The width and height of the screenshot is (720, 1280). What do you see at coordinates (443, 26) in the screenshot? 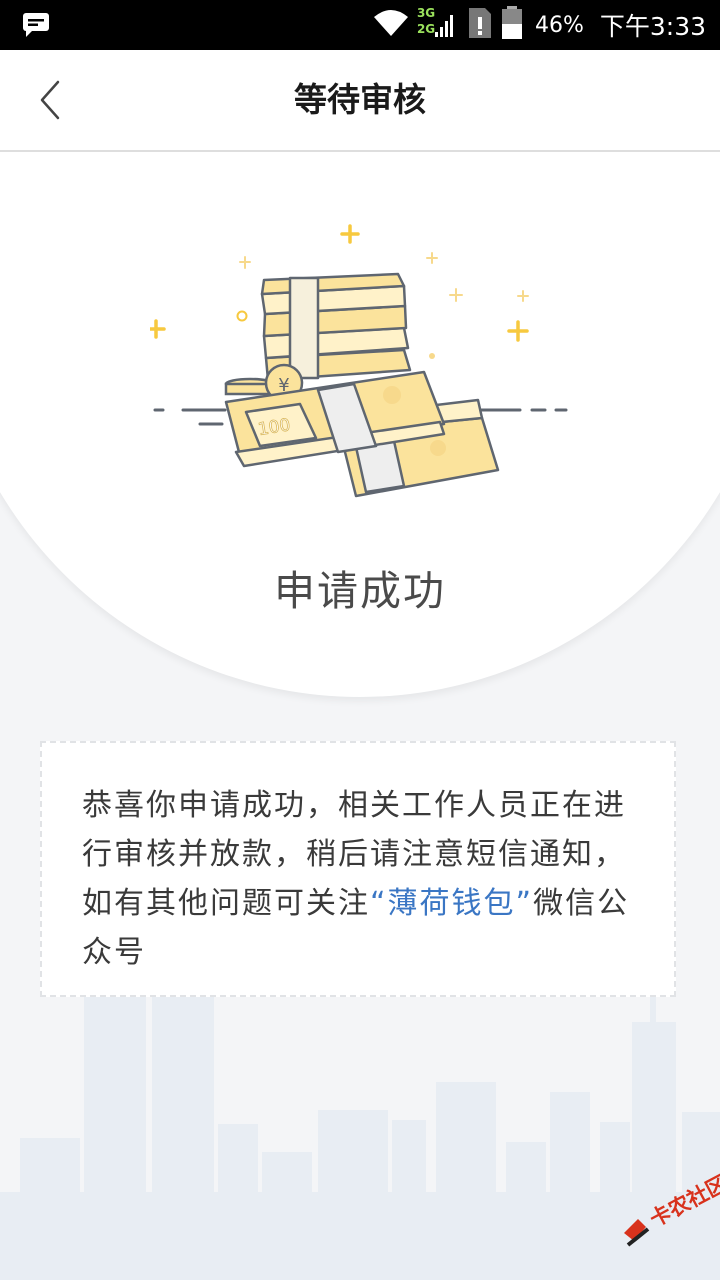
I see `signal-bars-icon` at bounding box center [443, 26].